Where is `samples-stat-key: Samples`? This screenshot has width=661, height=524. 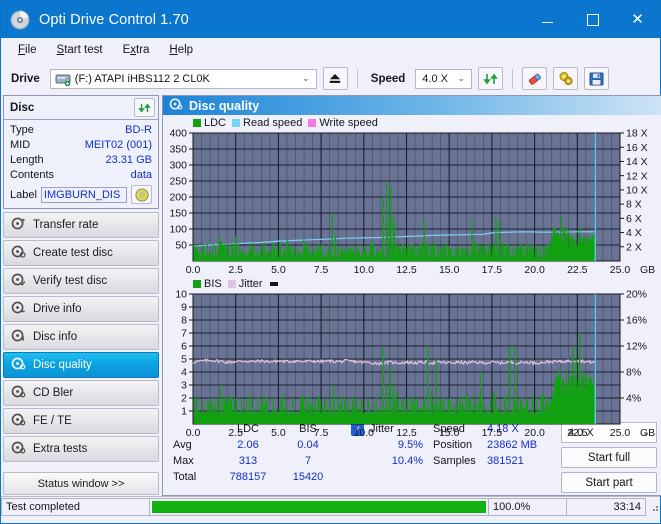
samples-stat-key: Samples is located at coordinates (454, 461).